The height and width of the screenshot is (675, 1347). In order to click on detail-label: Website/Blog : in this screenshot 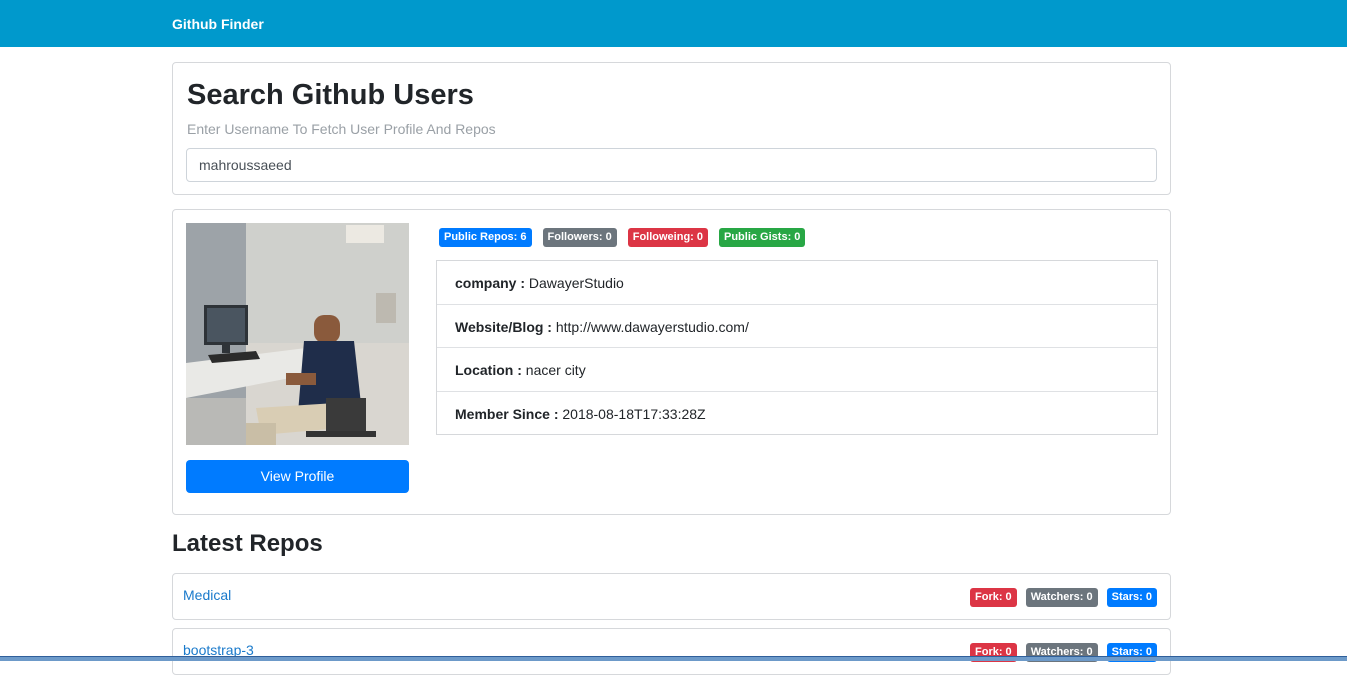, I will do `click(503, 326)`.